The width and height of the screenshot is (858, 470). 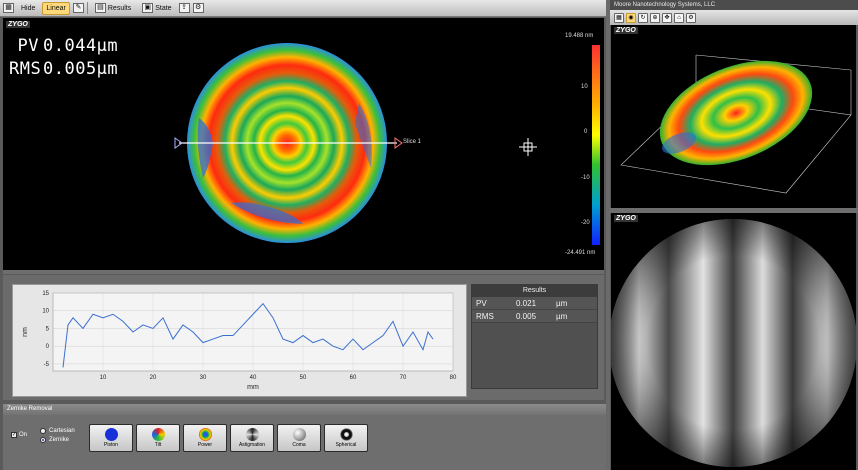 What do you see at coordinates (252, 434) in the screenshot?
I see `astigmatism-icon` at bounding box center [252, 434].